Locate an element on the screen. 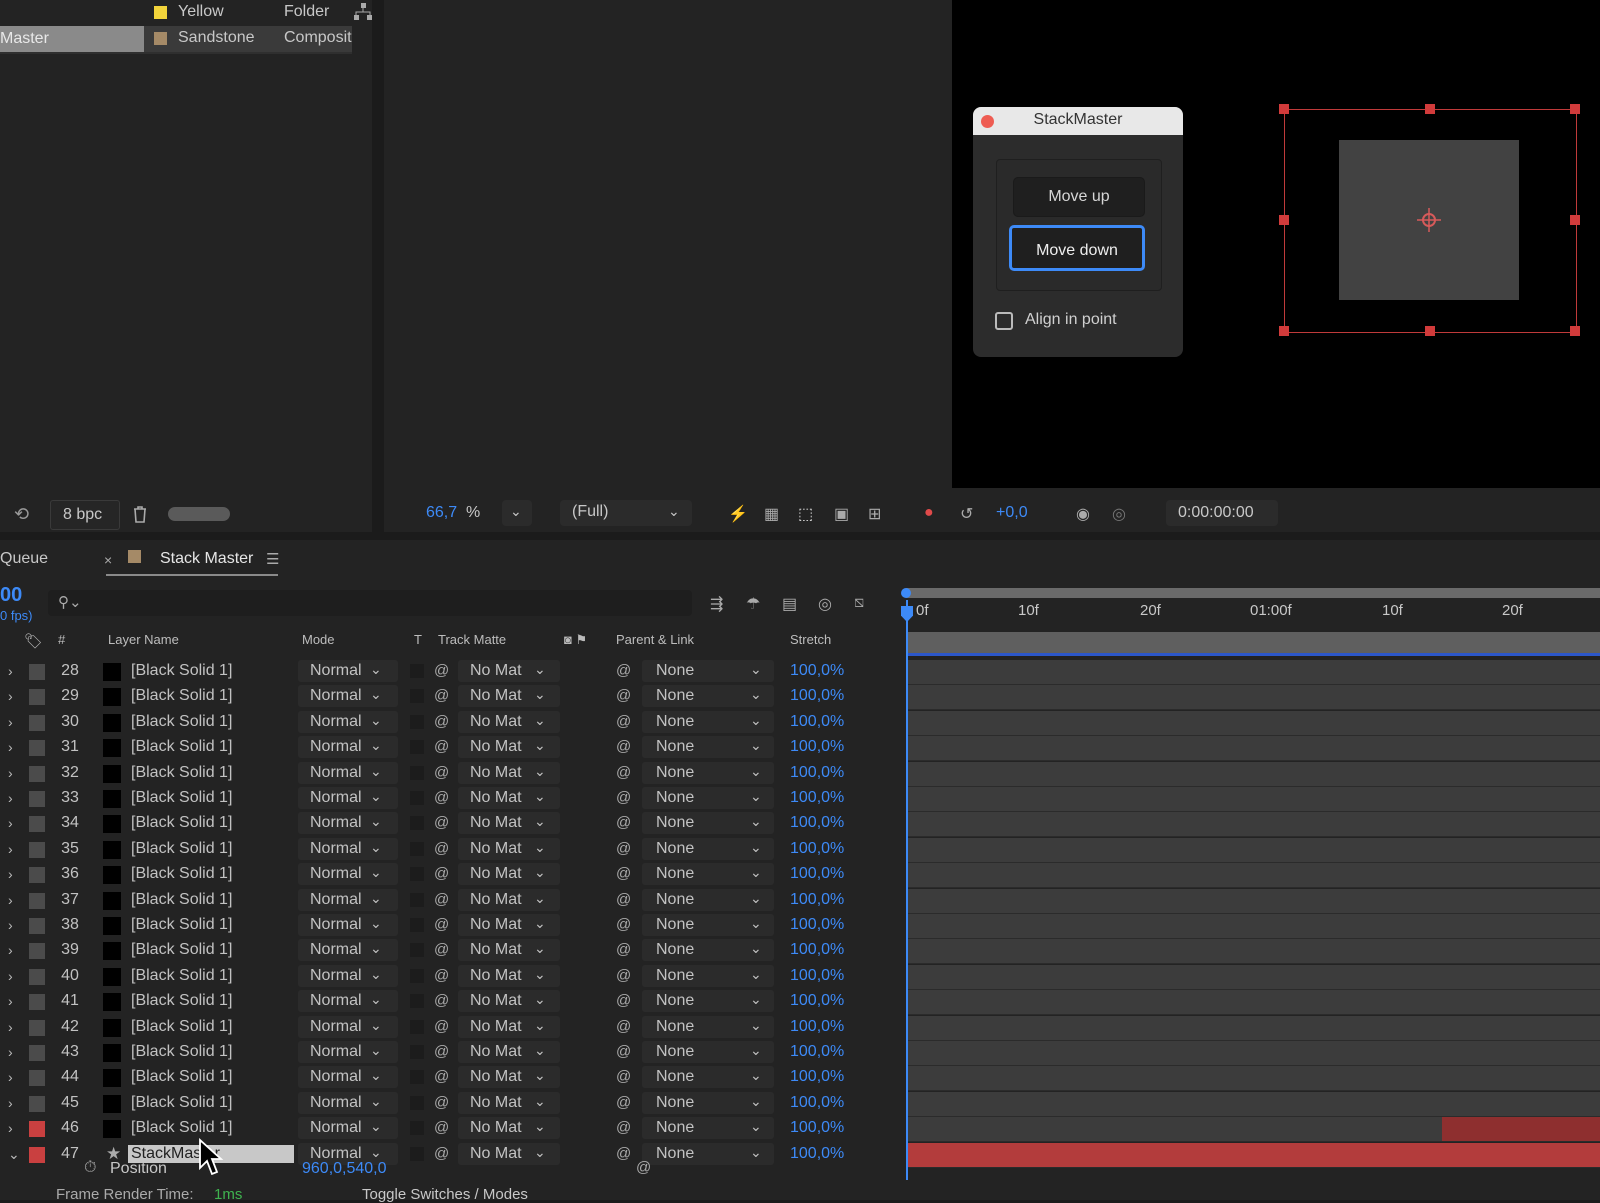  thumbnail-slider is located at coordinates (199, 514).